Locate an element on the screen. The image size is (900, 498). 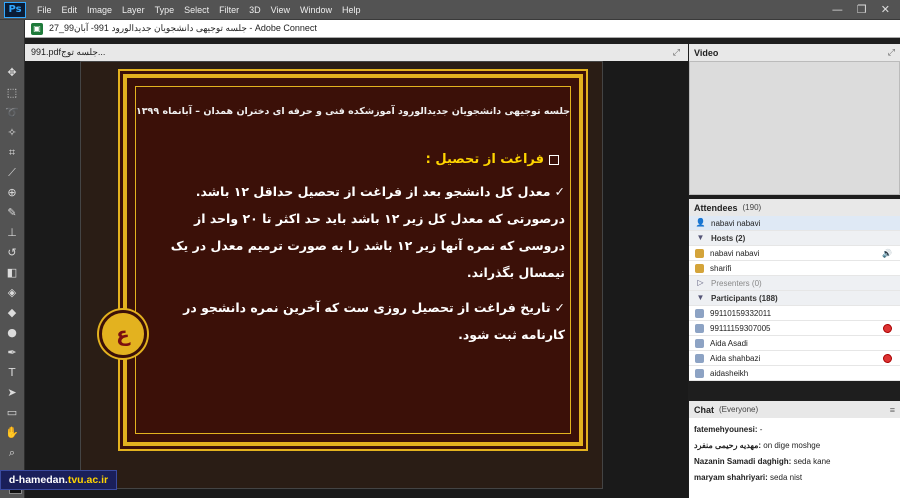
share-pod-header: 991.pdfجلسه توج... ⤢ is located at coordinates (356, 52).